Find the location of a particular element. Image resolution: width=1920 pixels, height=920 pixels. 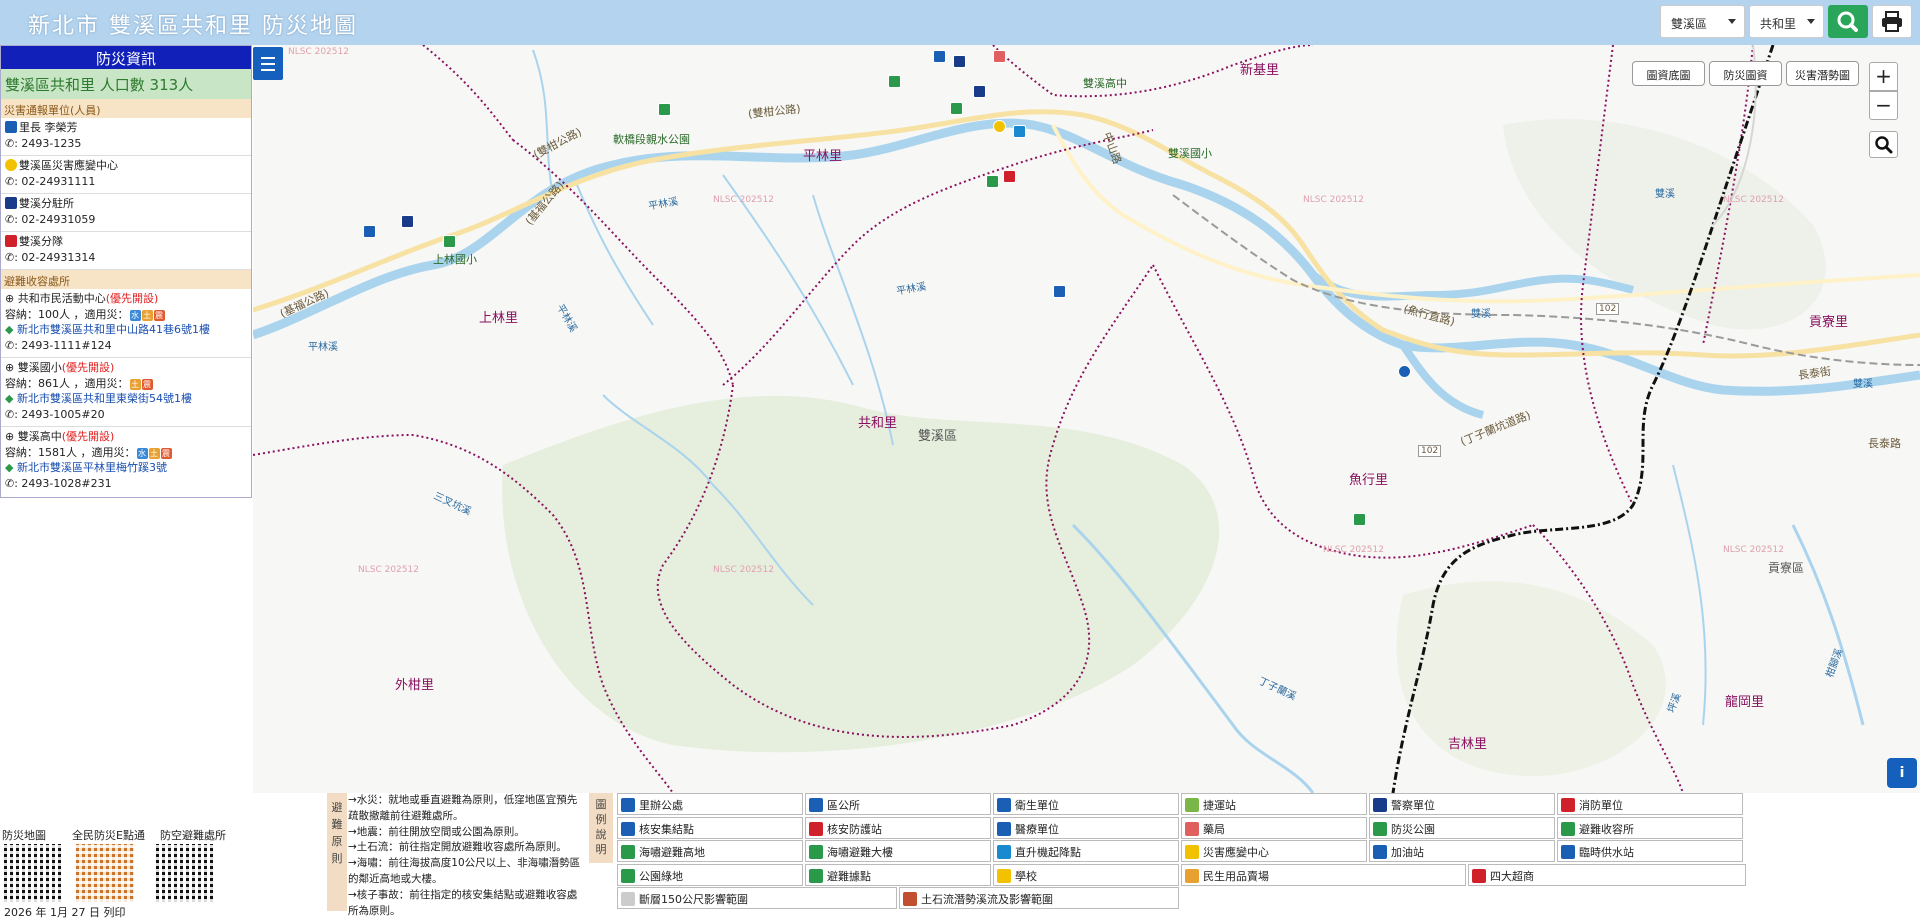

shelter-capacity: 容納：100人 ，適用災： is located at coordinates (67, 314).